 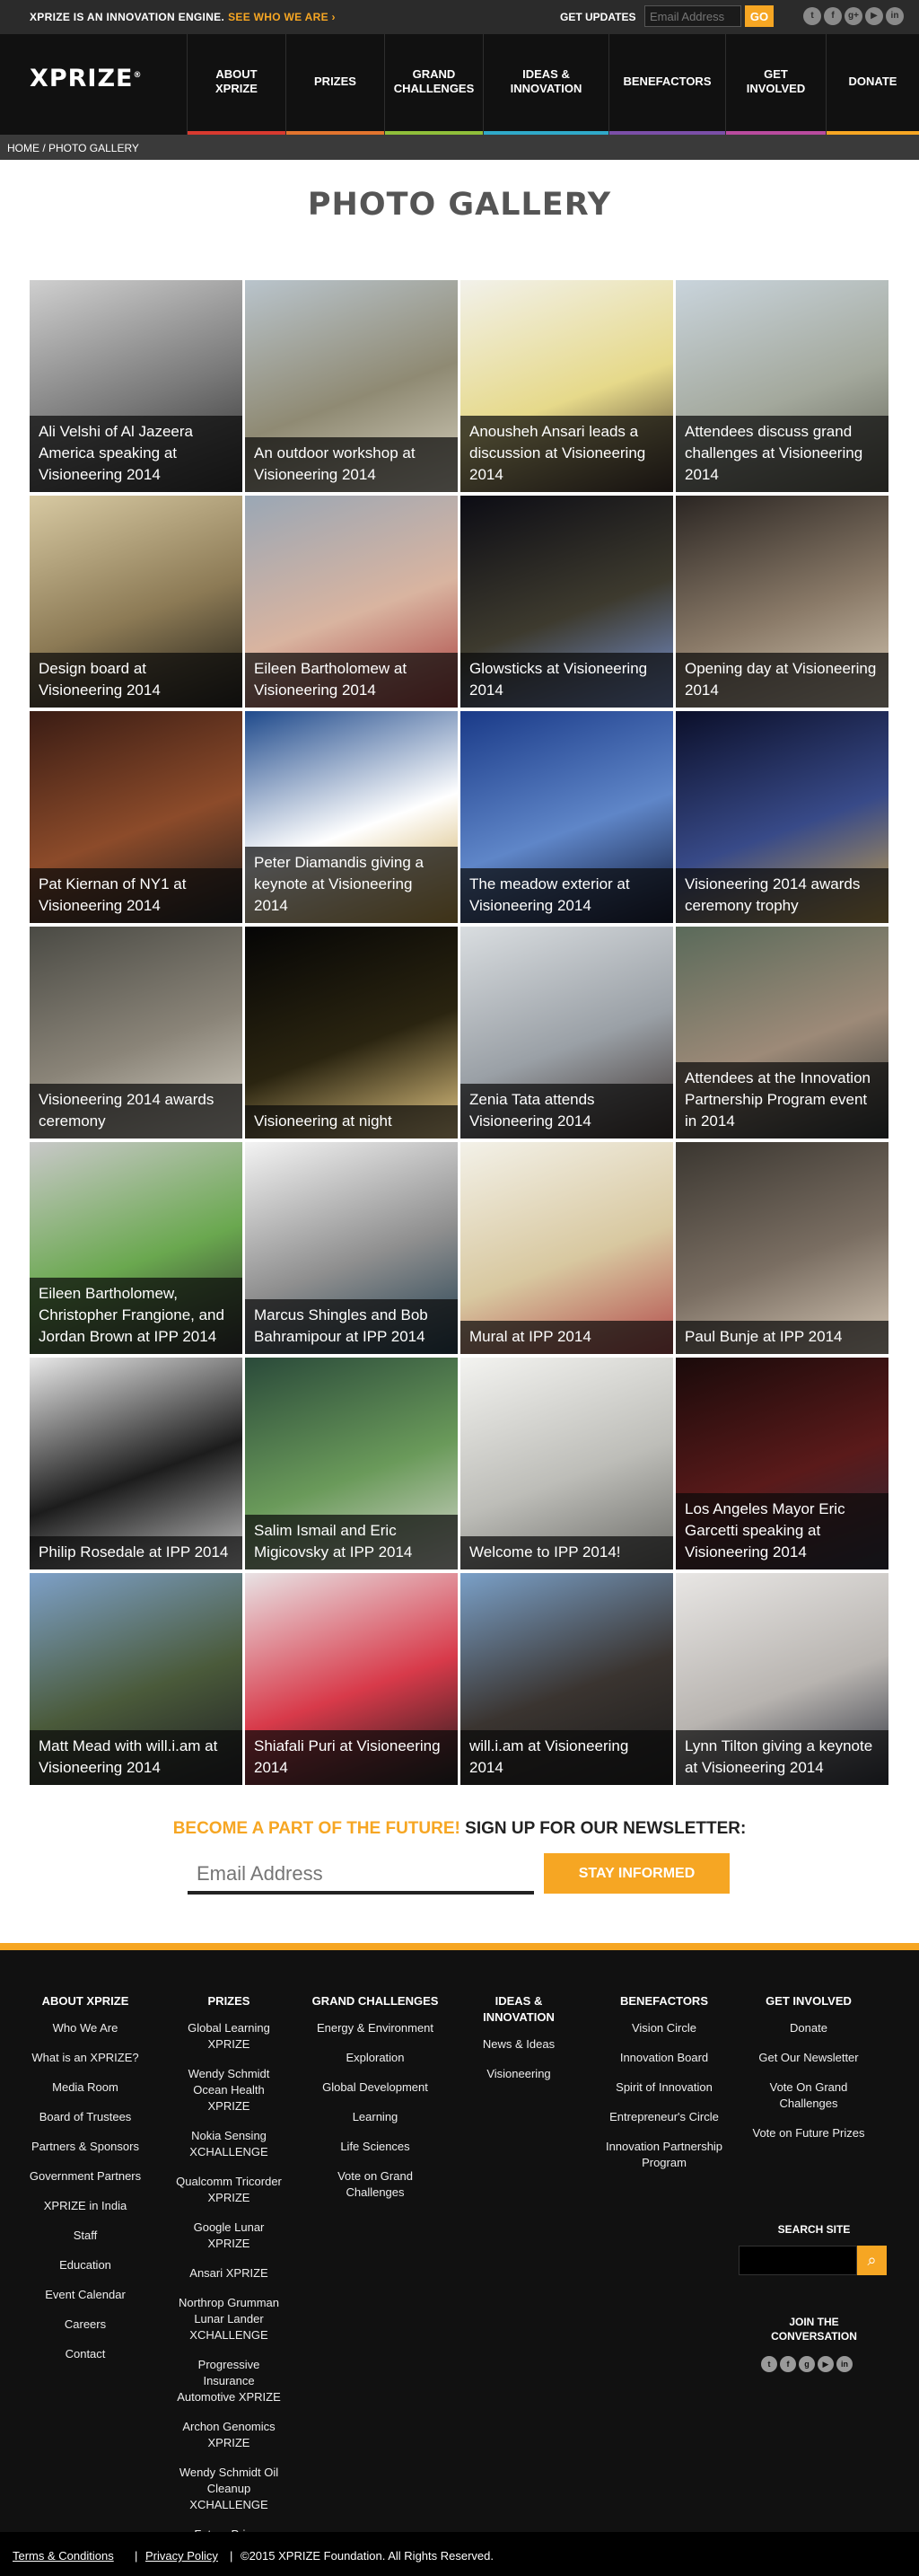 I want to click on footer-link: Board of Trustees, so click(x=85, y=2117).